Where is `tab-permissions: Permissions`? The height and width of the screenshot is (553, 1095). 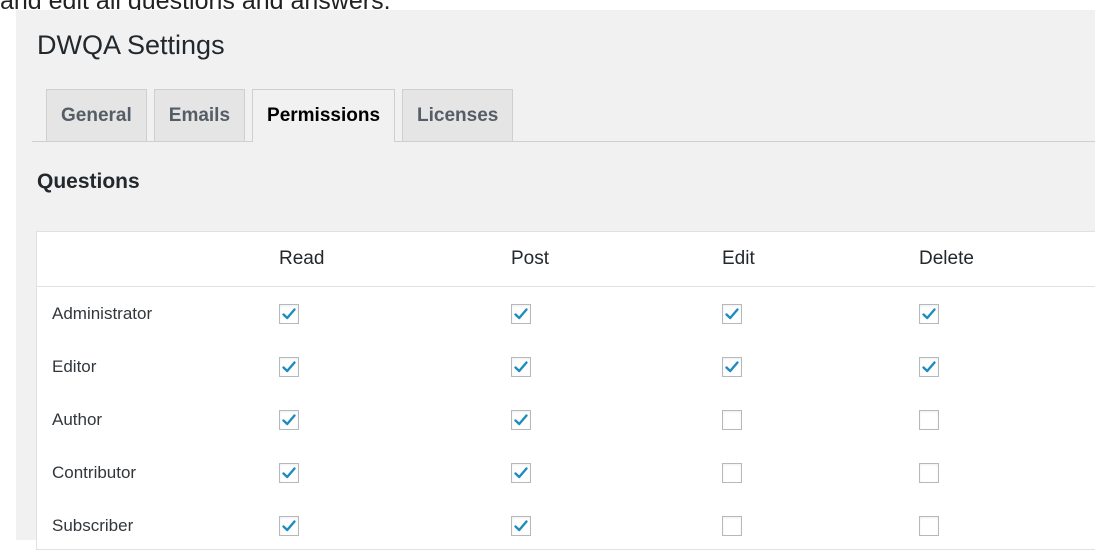 tab-permissions: Permissions is located at coordinates (324, 115).